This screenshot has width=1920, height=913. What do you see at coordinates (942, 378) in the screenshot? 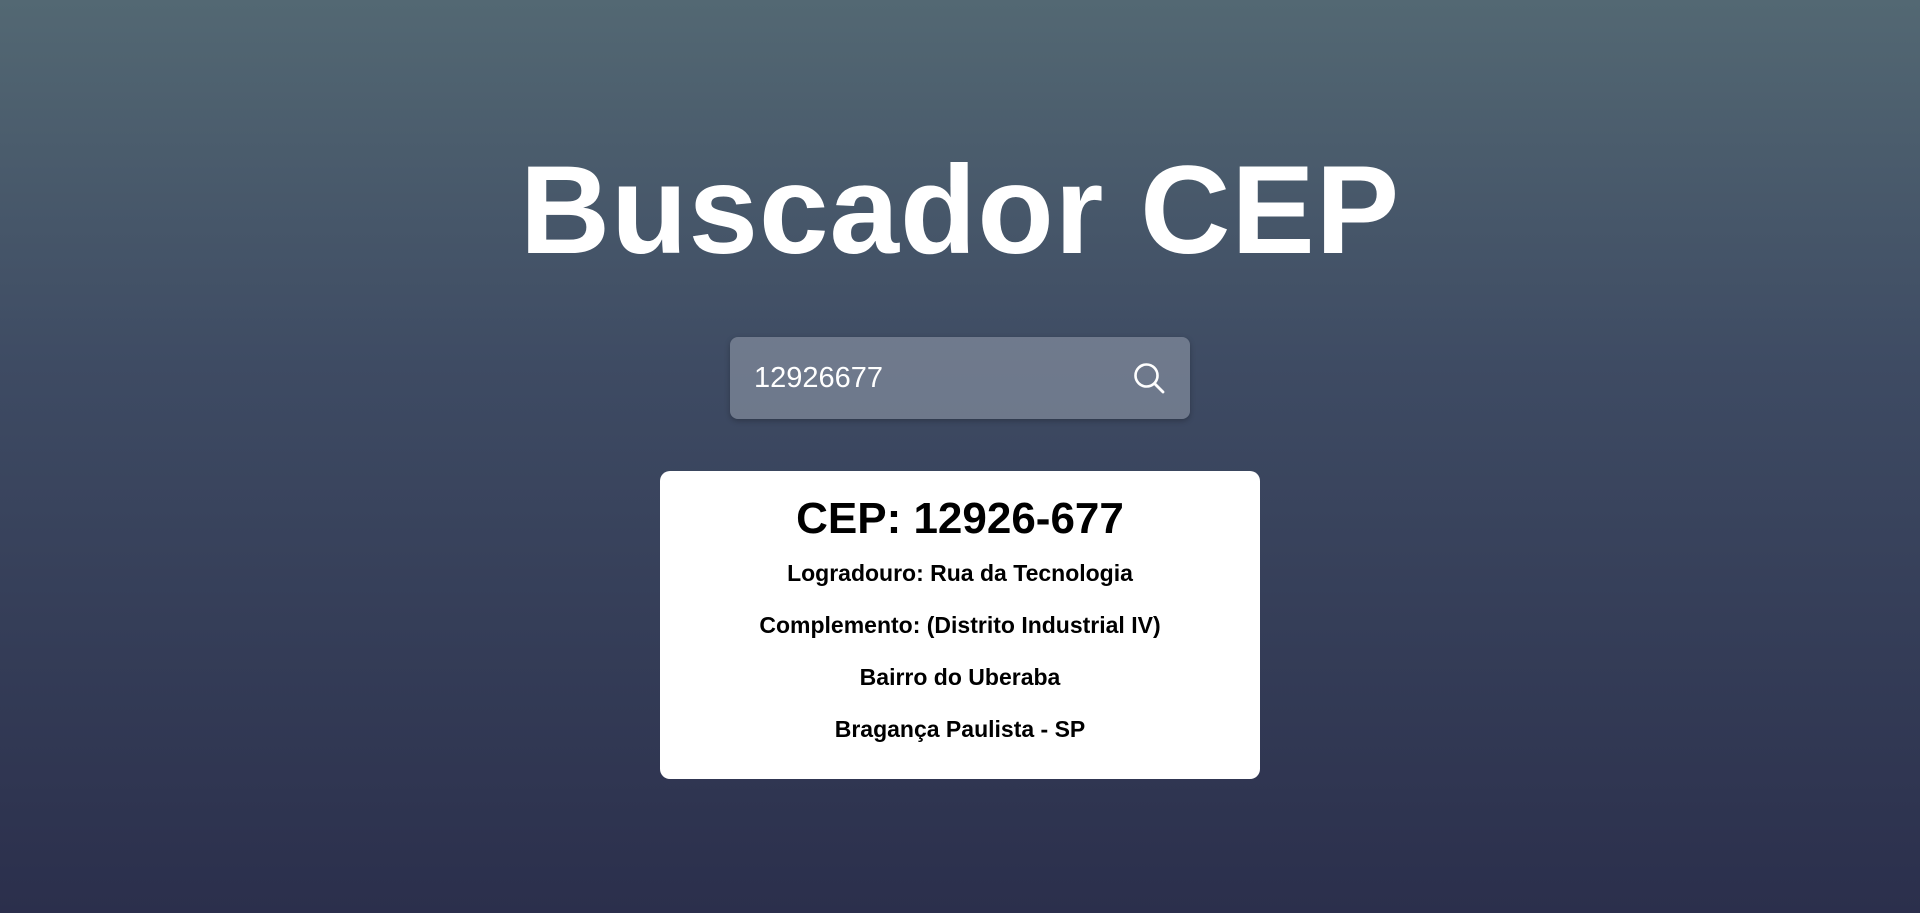
I see `cep-search-input` at bounding box center [942, 378].